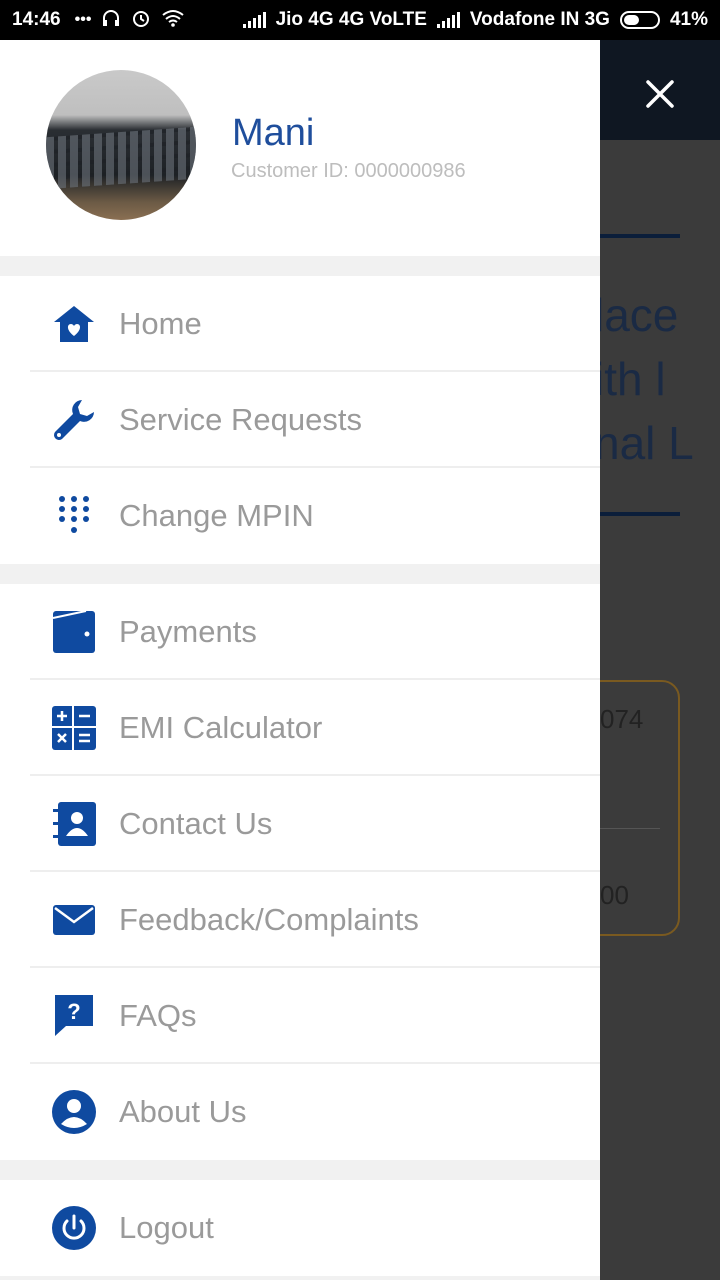 The height and width of the screenshot is (1280, 720). Describe the element at coordinates (351, 19) in the screenshot. I see `carrier-1: Jio 4G 4G VoLTE` at that location.